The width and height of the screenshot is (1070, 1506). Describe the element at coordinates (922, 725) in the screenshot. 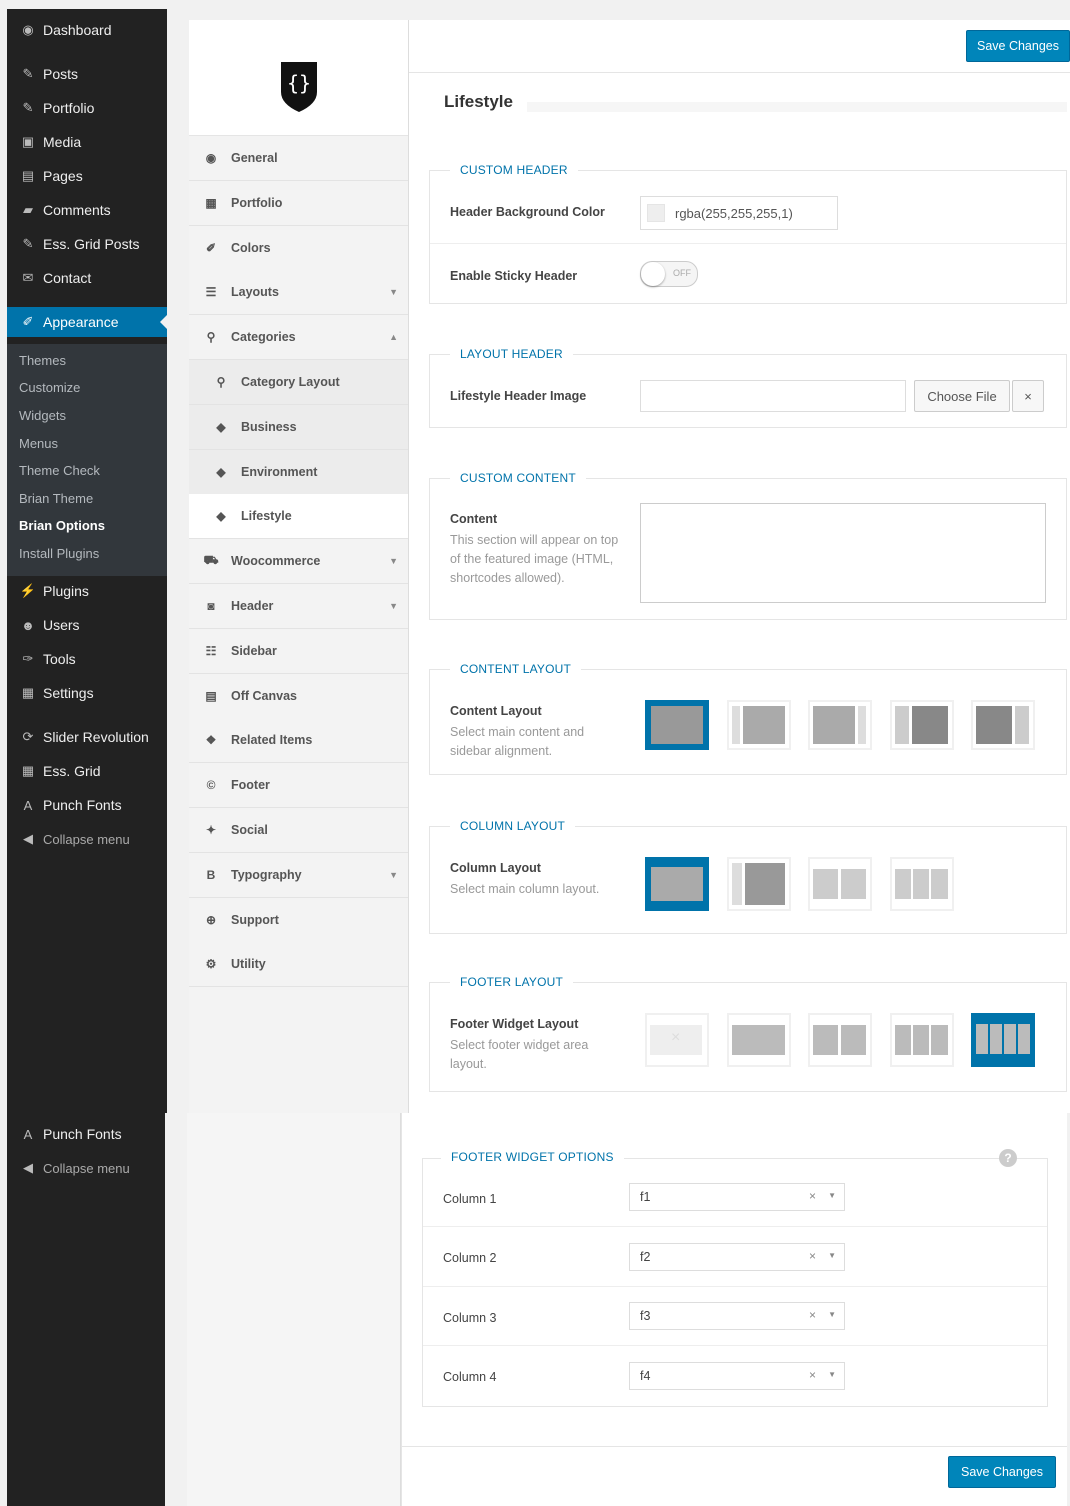

I see `content-layout-left-sidebar-alt` at that location.